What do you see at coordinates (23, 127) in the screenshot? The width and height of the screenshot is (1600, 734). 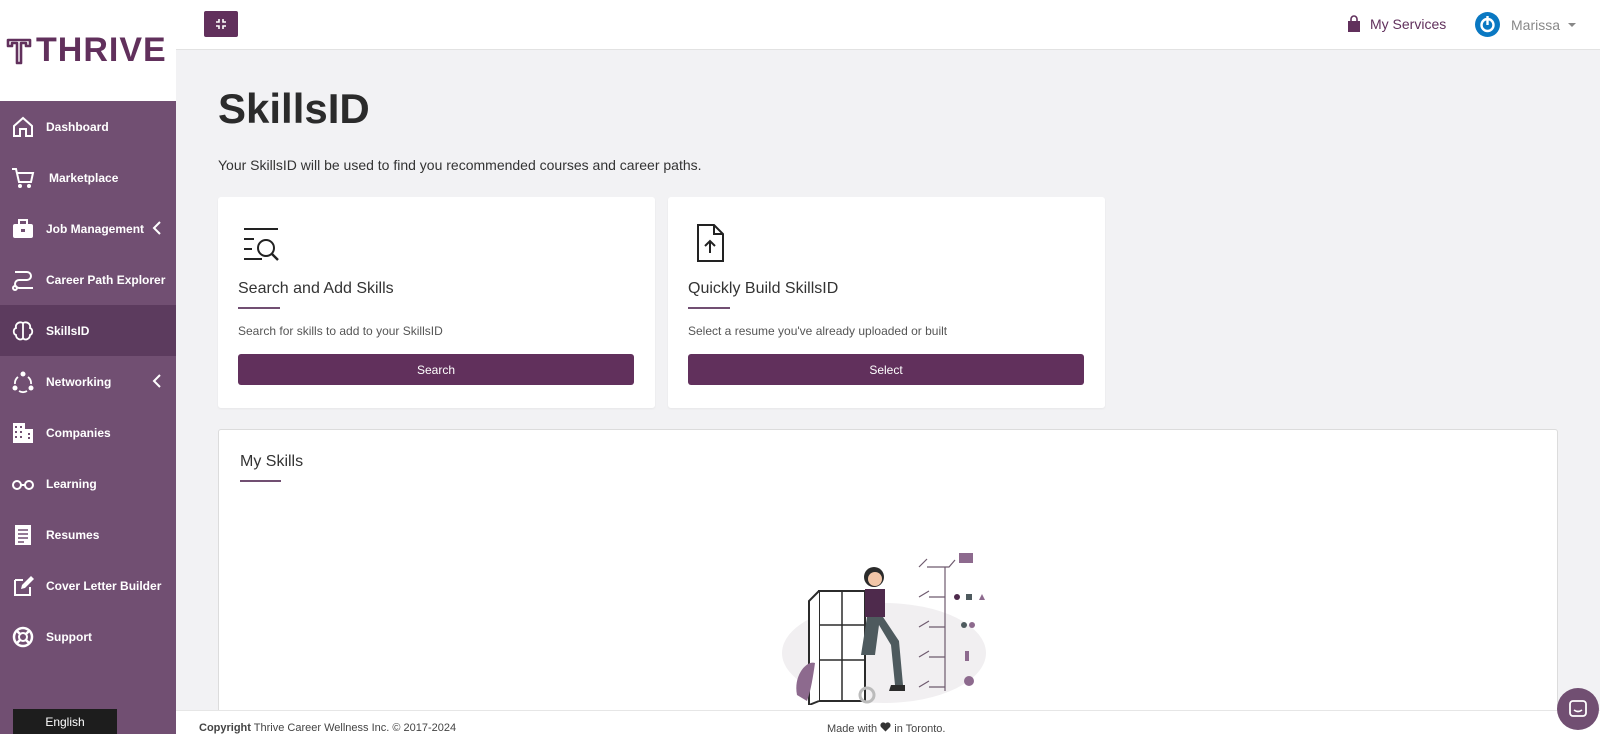 I see `home-icon` at bounding box center [23, 127].